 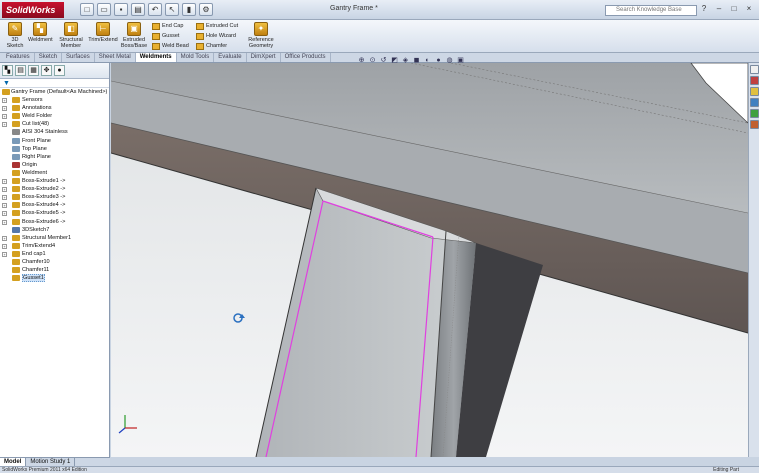 I want to click on section-view-icon: ◩, so click(x=394, y=61).